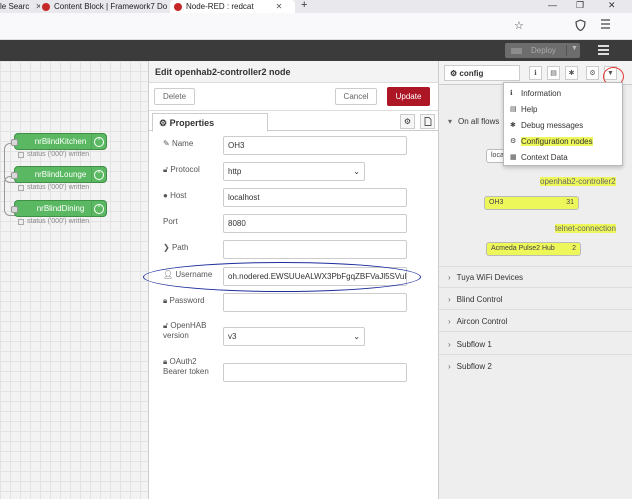  What do you see at coordinates (167, 195) in the screenshot?
I see `globe-icon: ●` at bounding box center [167, 195].